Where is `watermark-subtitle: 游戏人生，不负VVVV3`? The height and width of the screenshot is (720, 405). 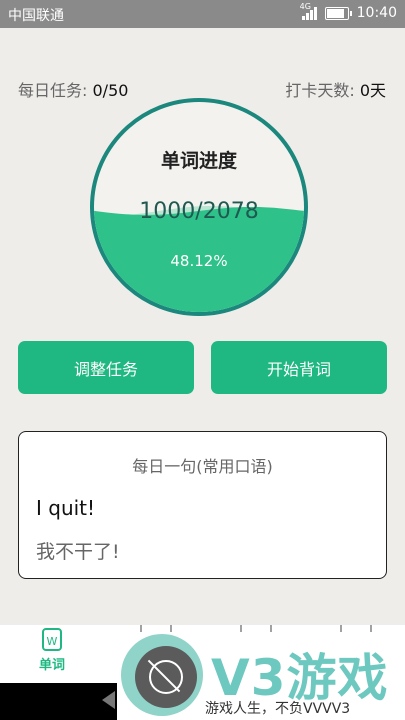 watermark-subtitle: 游戏人生，不负VVVV3 is located at coordinates (278, 709).